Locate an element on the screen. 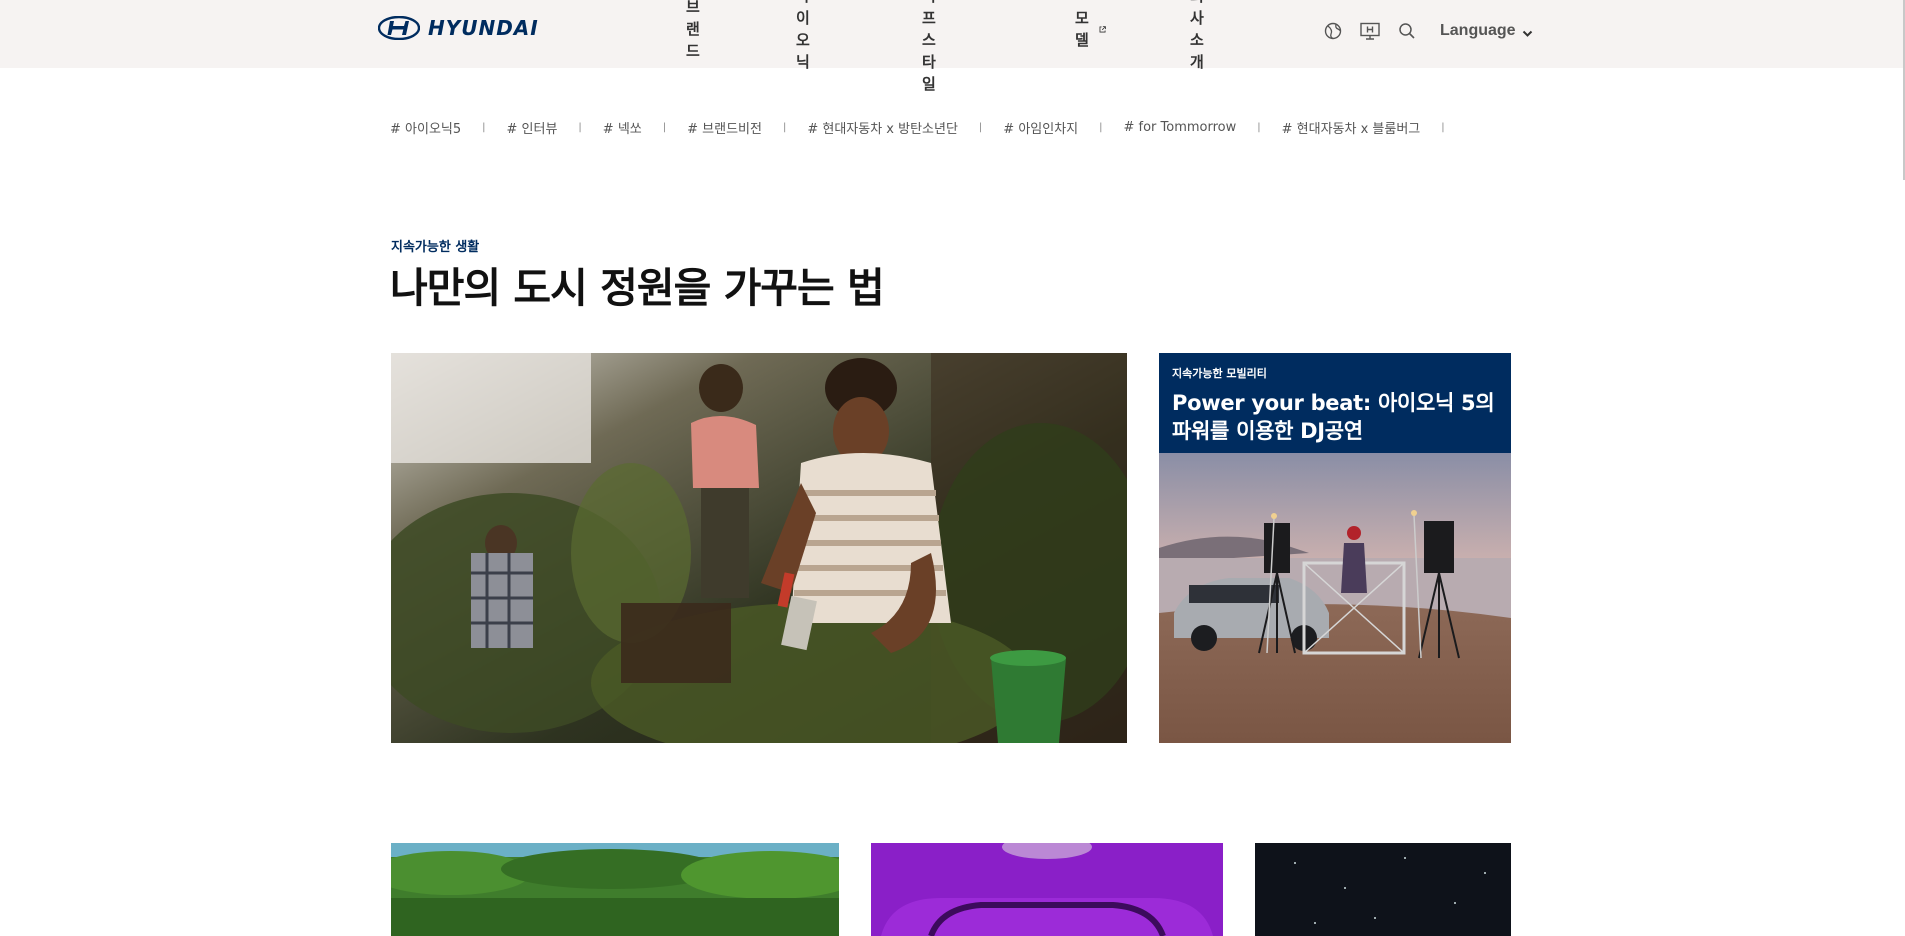 This screenshot has height=936, width=1905. nav-item-ioniq: 아이오닉 is located at coordinates (803, 35).